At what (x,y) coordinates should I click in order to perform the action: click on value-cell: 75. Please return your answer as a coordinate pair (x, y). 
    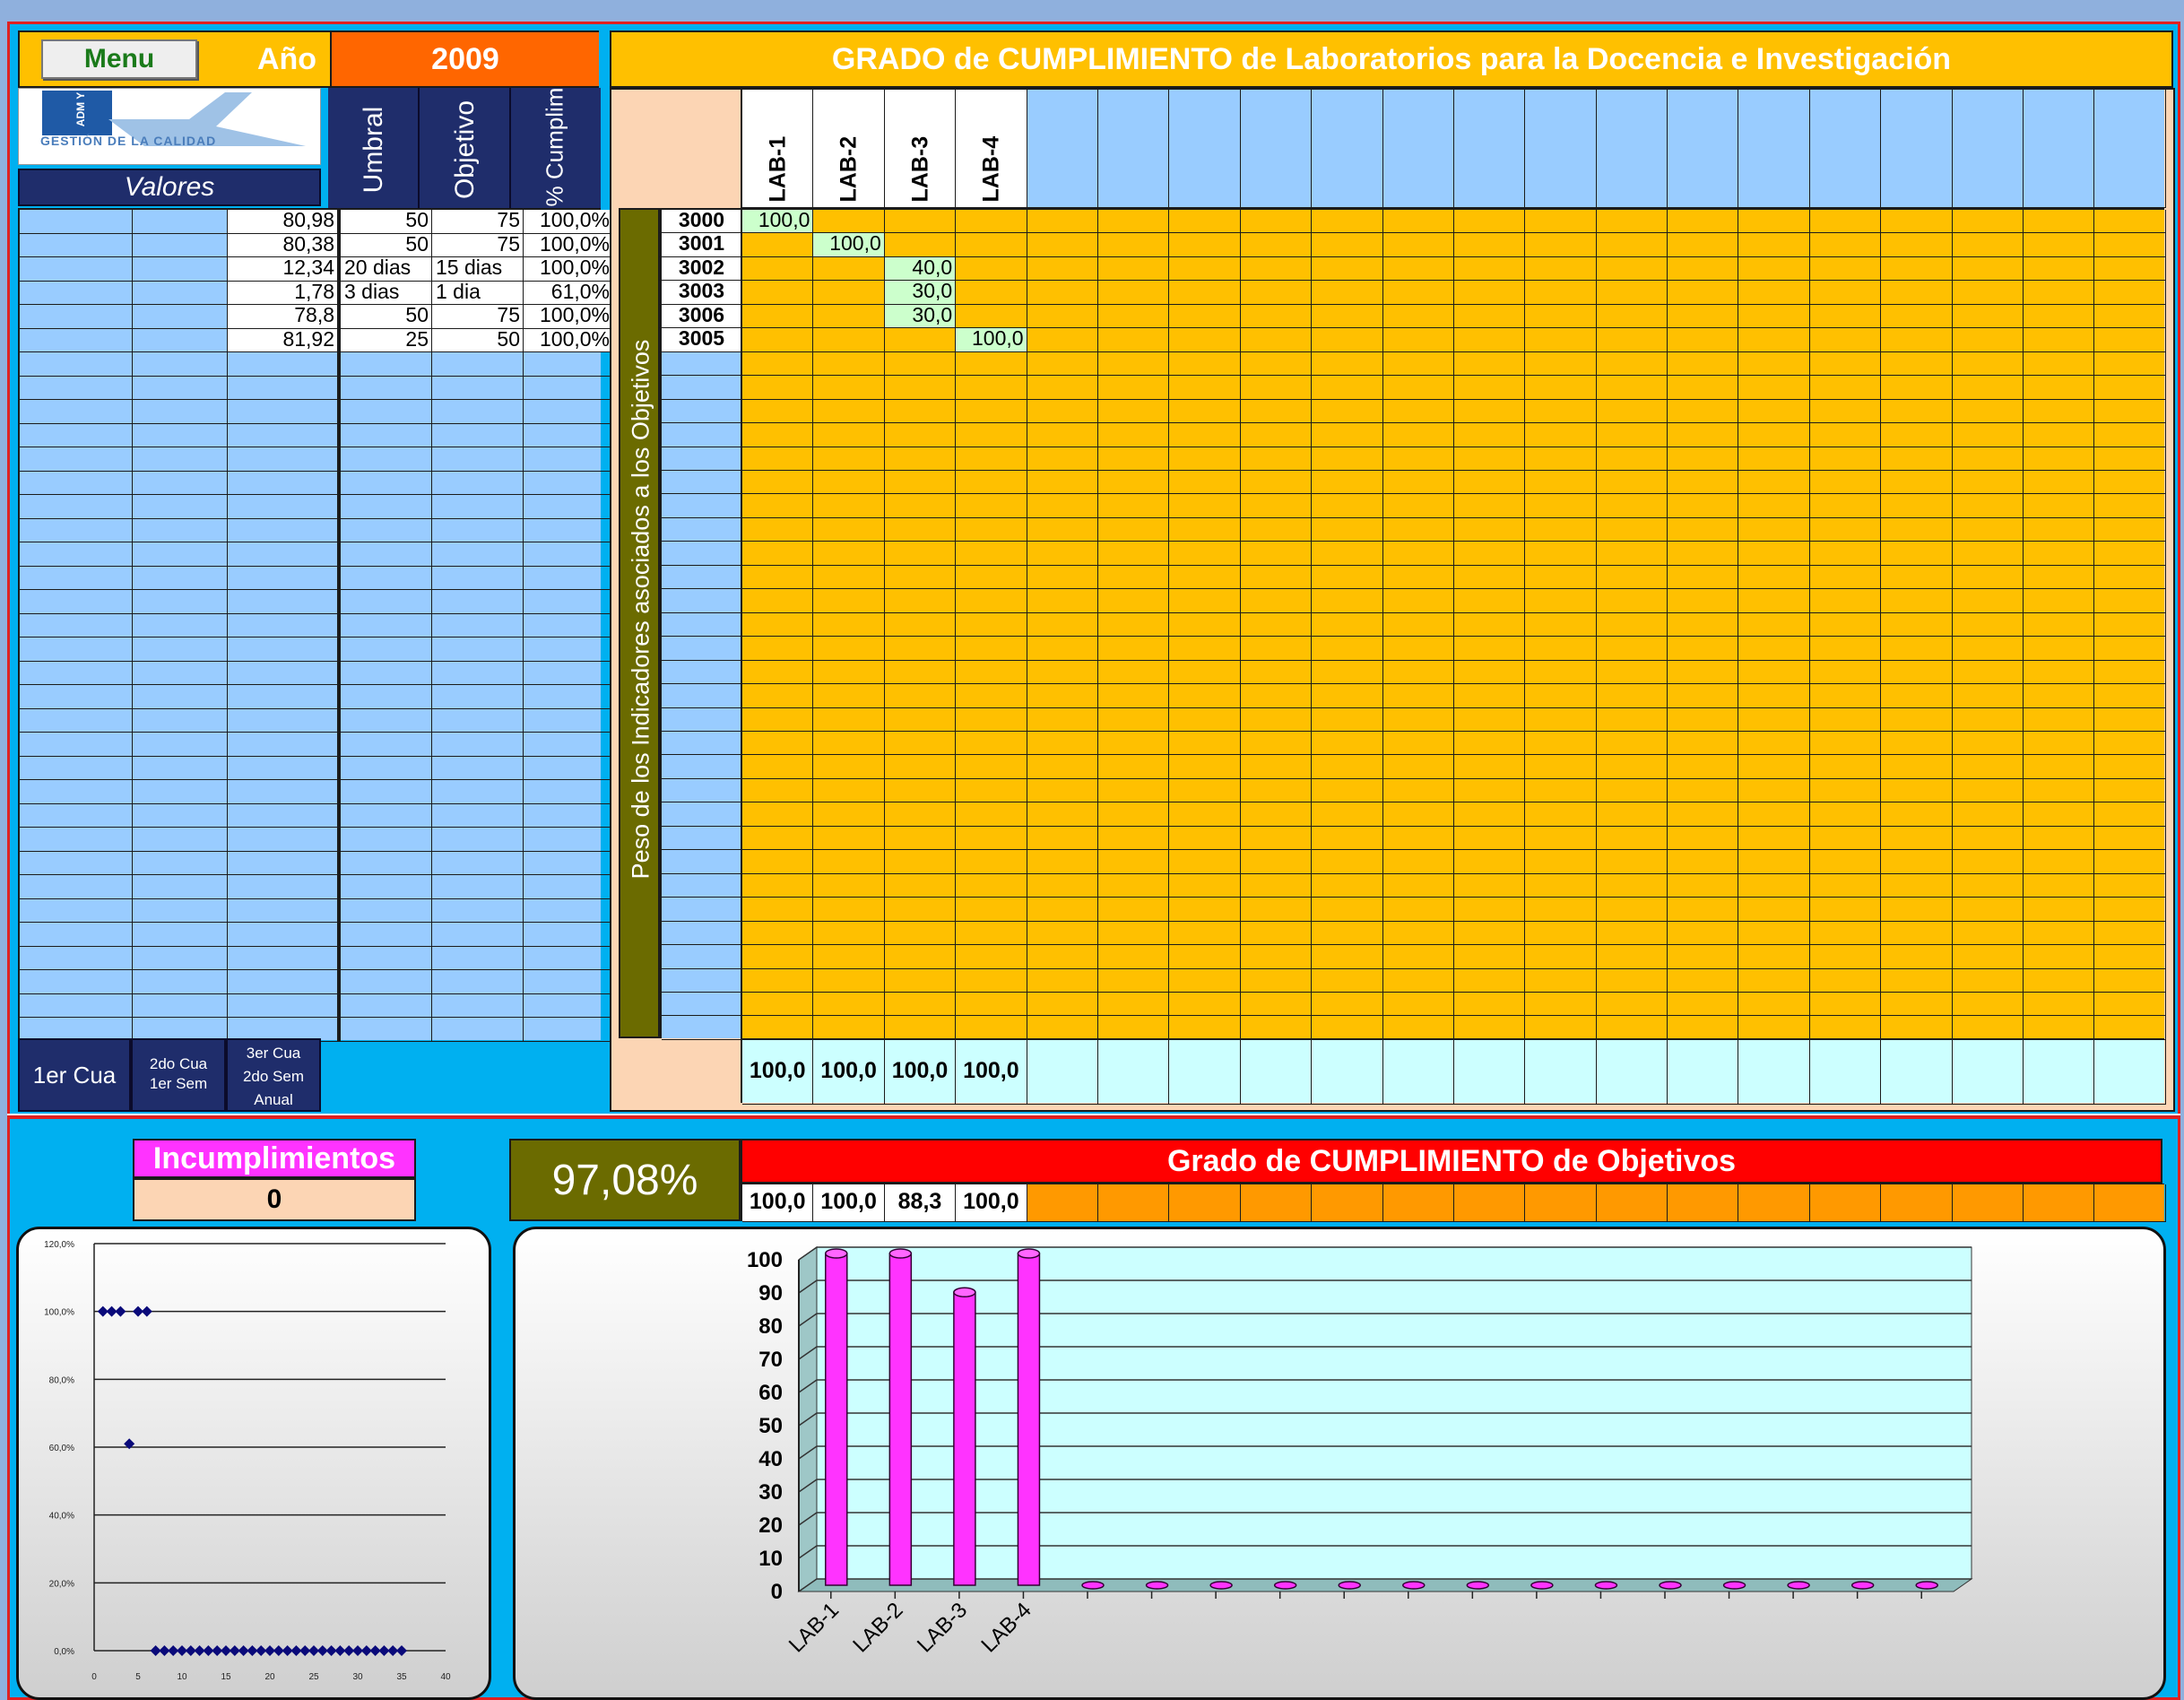
    Looking at the image, I should click on (478, 317).